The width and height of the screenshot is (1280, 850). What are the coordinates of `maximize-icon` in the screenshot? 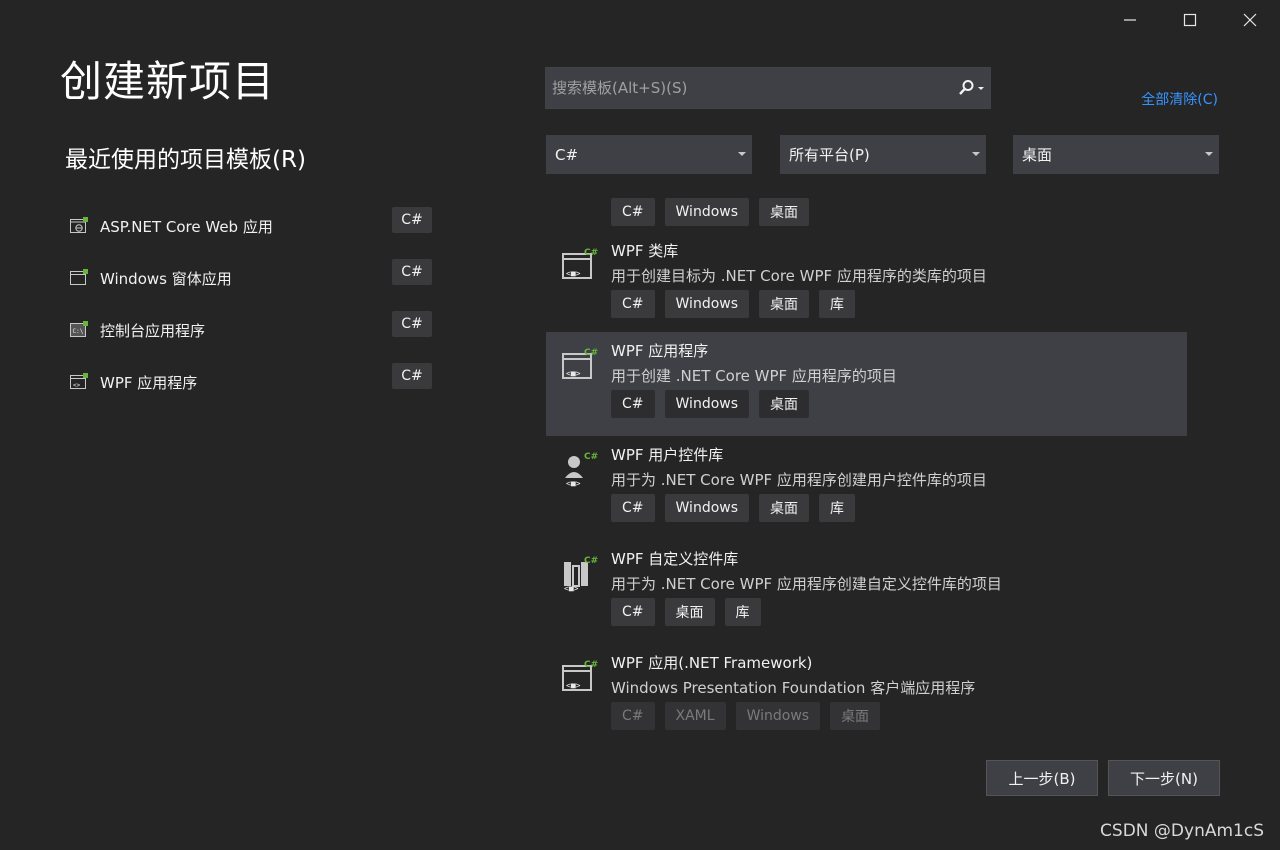 It's located at (1190, 20).